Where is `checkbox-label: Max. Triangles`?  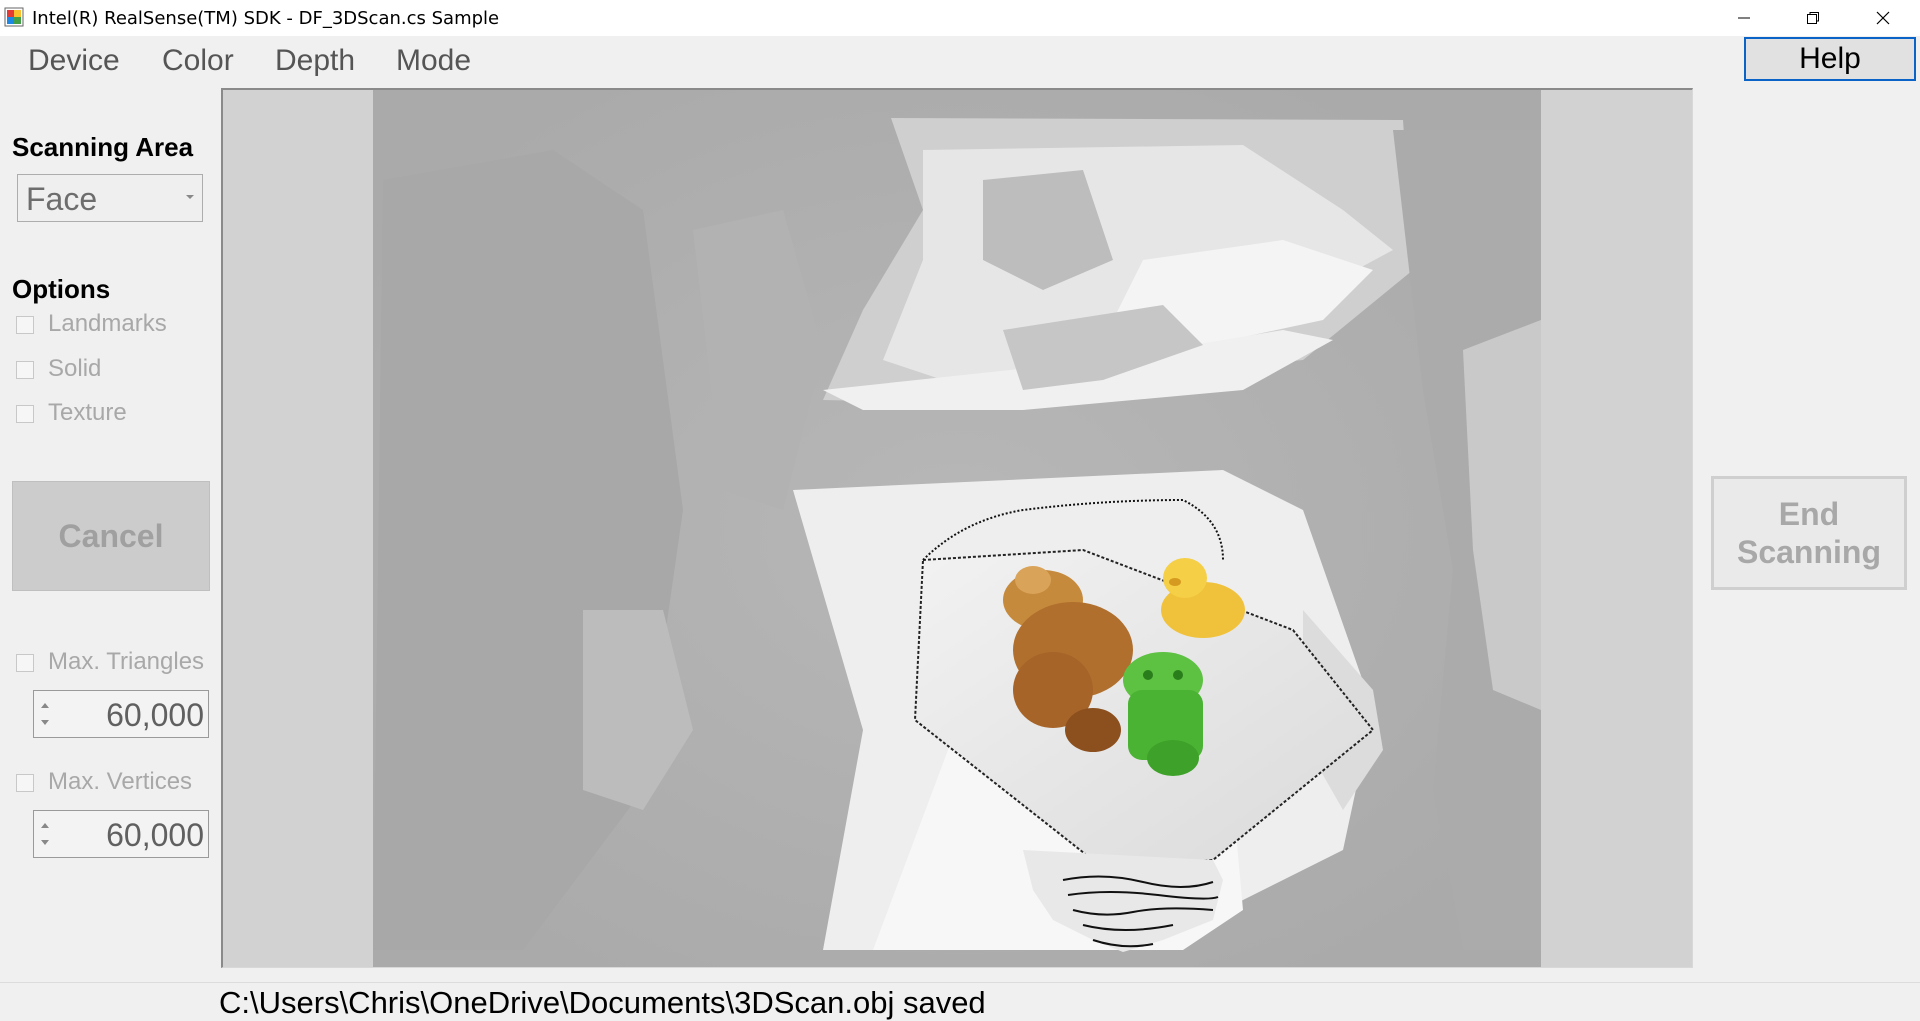
checkbox-label: Max. Triangles is located at coordinates (126, 661).